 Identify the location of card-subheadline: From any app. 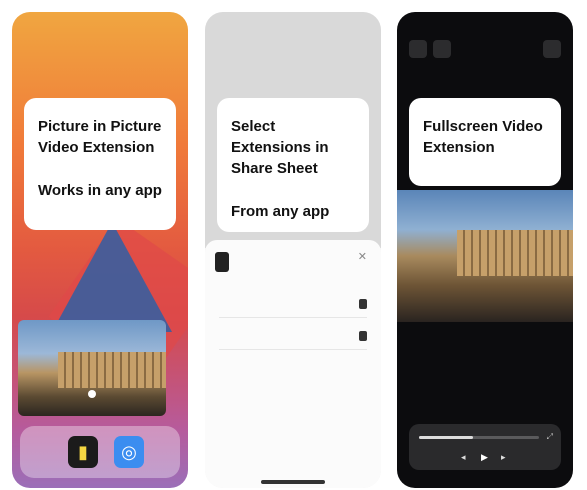
(280, 211).